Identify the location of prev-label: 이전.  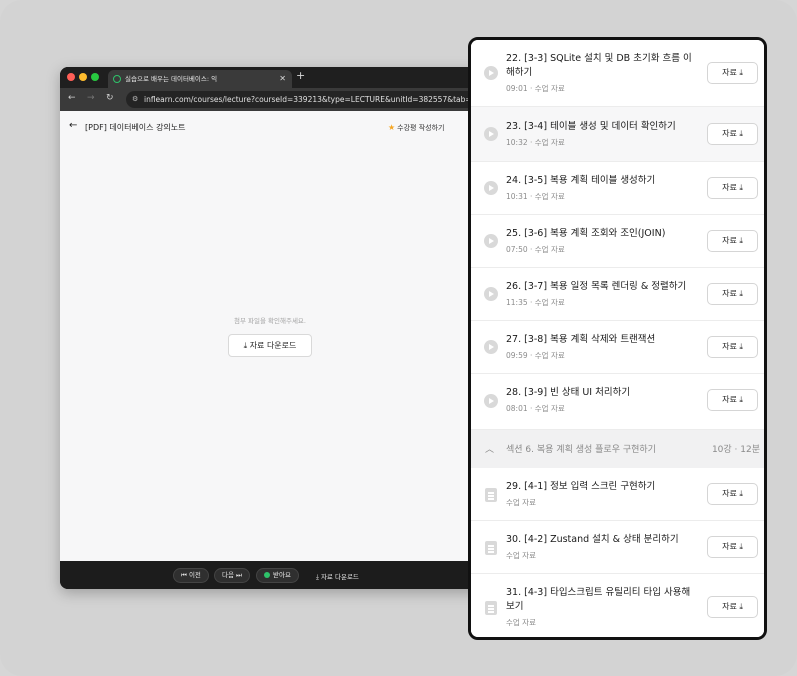
(194, 575).